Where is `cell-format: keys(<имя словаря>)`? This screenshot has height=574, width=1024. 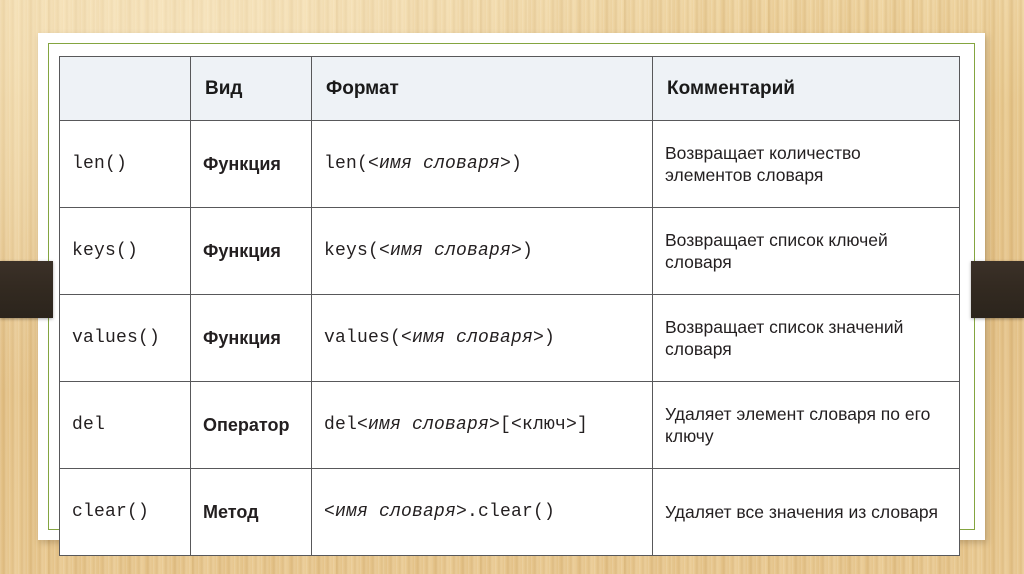
cell-format: keys(<имя словаря>) is located at coordinates (482, 251).